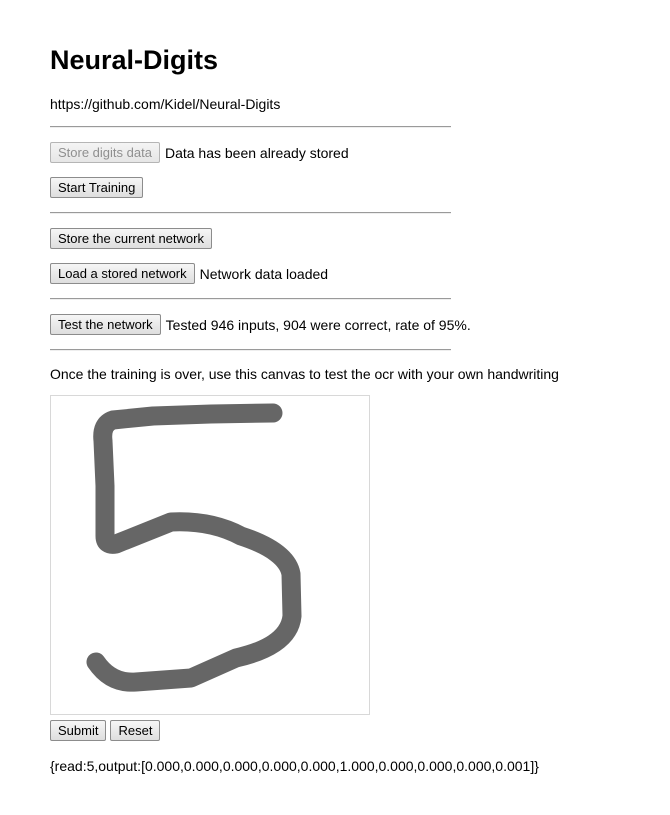 Image resolution: width=670 pixels, height=815 pixels. I want to click on store-network-button: Store the current network, so click(131, 238).